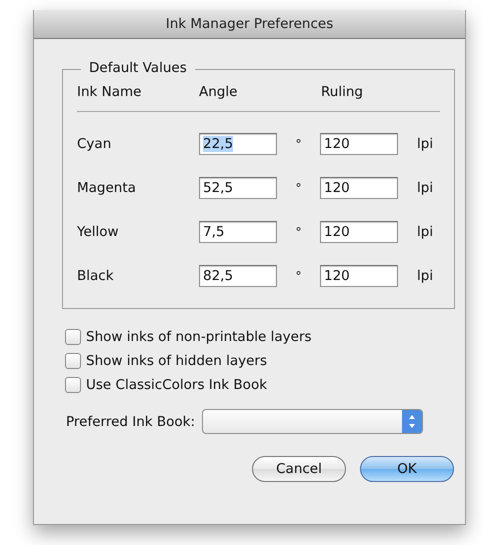  I want to click on column-header: Ink Name, so click(109, 92).